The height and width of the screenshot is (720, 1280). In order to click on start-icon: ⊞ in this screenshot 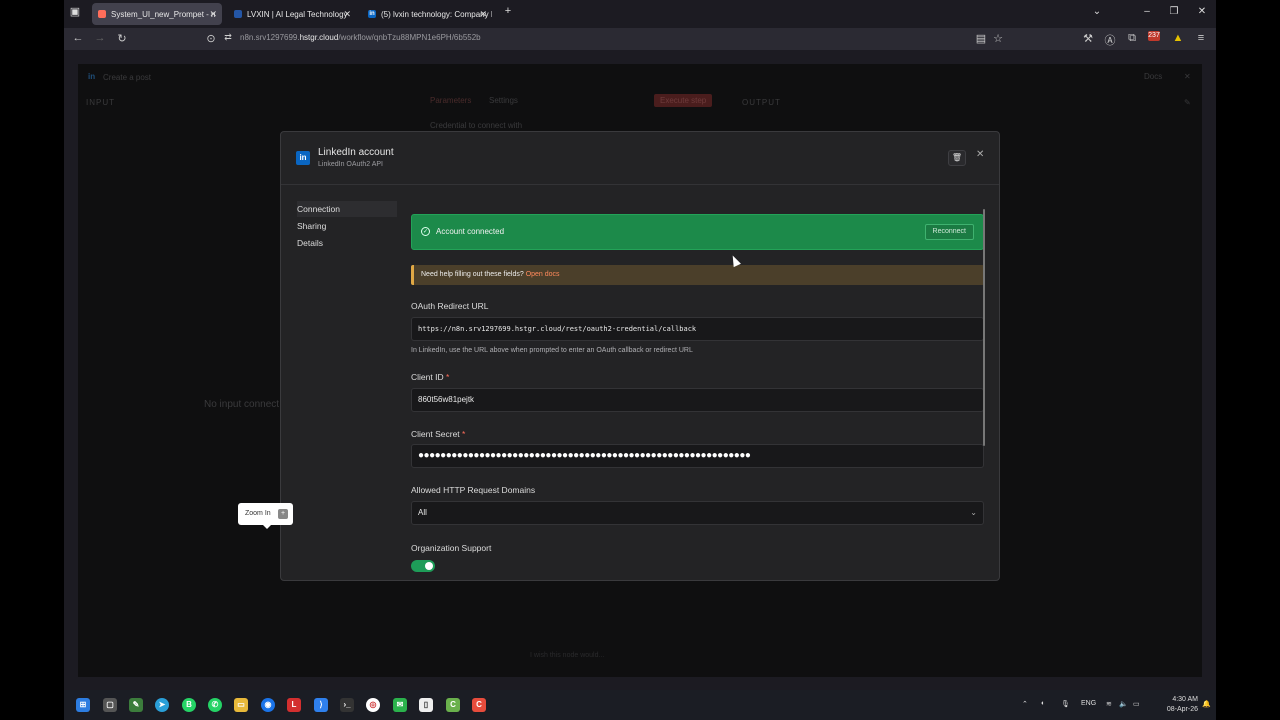, I will do `click(83, 705)`.